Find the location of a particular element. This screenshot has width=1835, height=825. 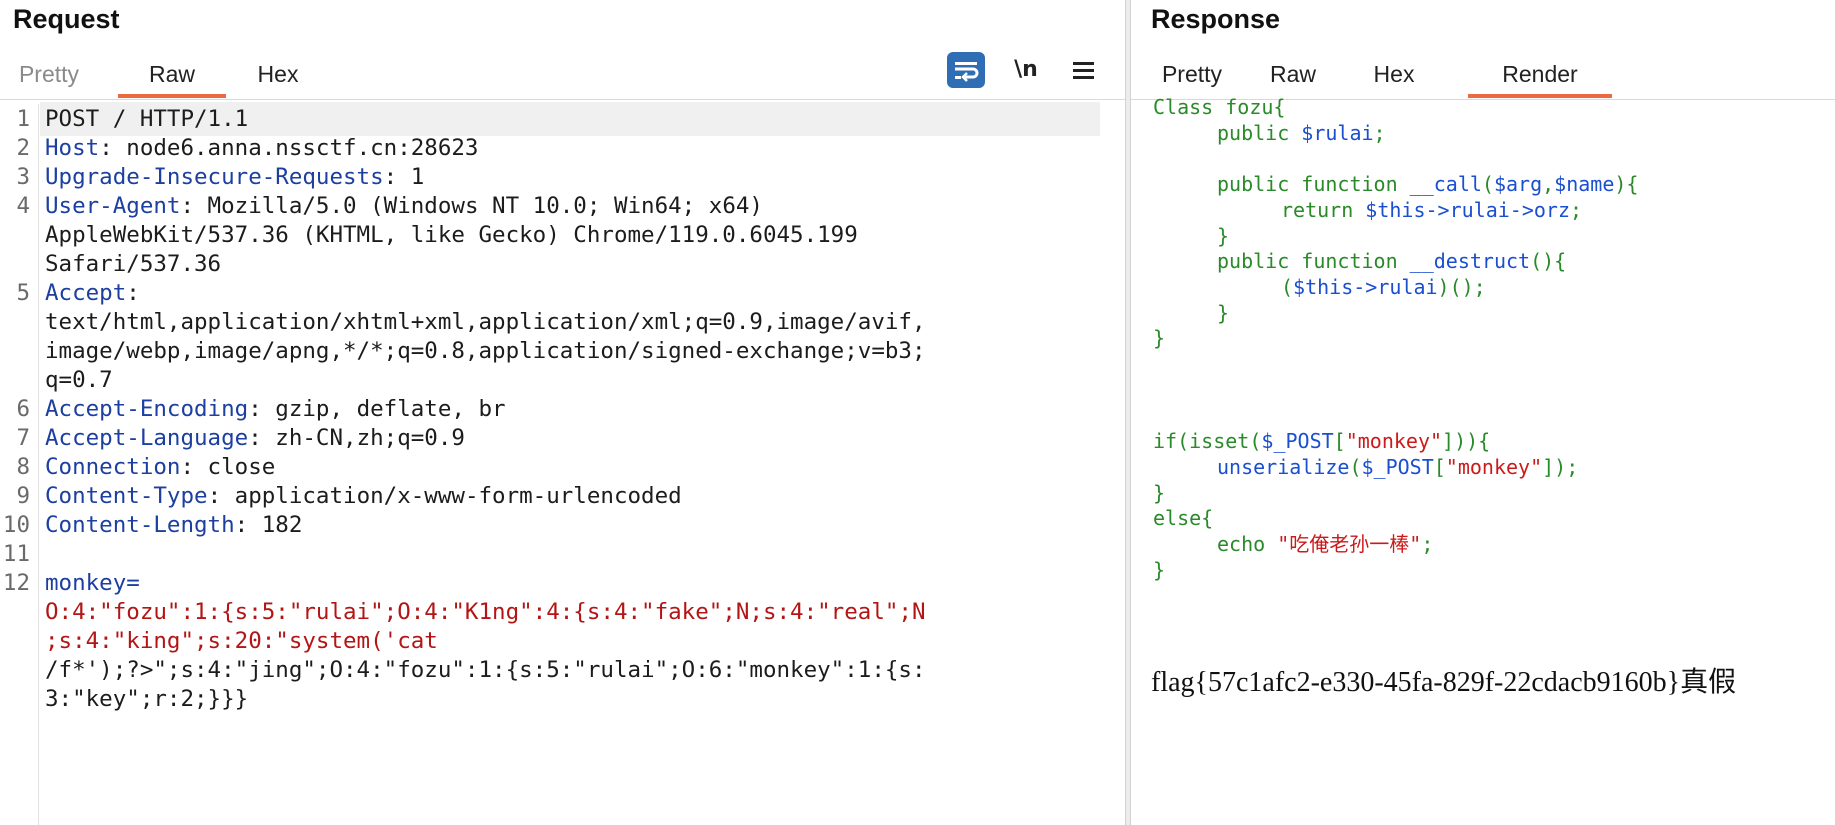

wrap-lines-icon is located at coordinates (967, 72).